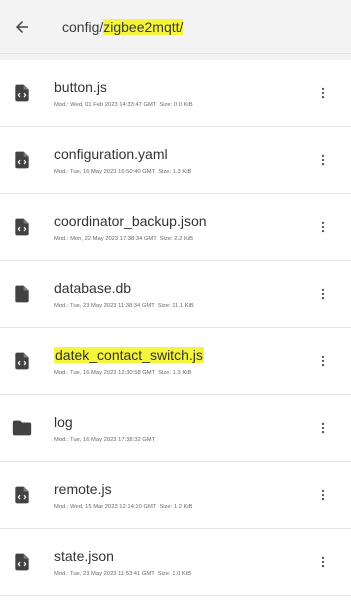  What do you see at coordinates (182, 489) in the screenshot?
I see `file-name: remote.js` at bounding box center [182, 489].